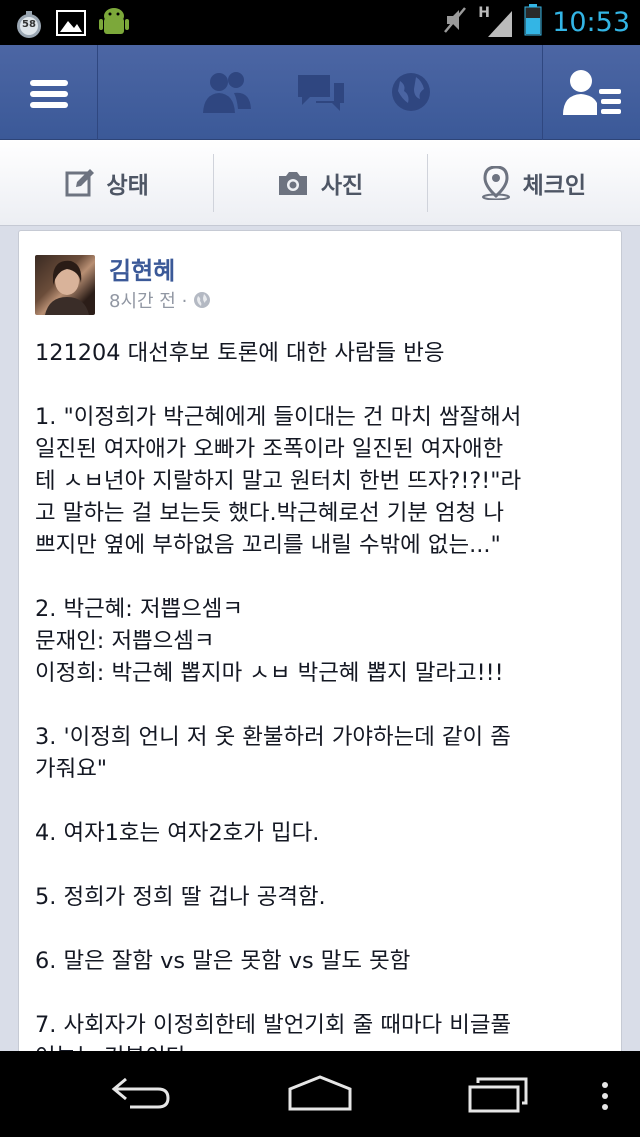 The width and height of the screenshot is (640, 1137). Describe the element at coordinates (240, 353) in the screenshot. I see `post-line: 121204 대선후보 토론에 대한 사람들 반응` at that location.